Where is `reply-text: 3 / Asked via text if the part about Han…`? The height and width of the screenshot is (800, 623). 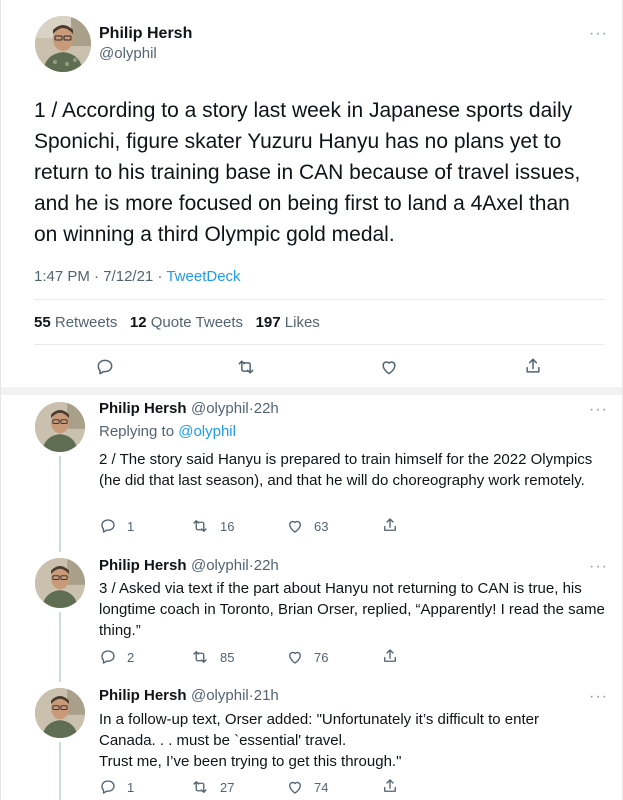
reply-text: 3 / Asked via text if the part about Han… is located at coordinates (352, 609).